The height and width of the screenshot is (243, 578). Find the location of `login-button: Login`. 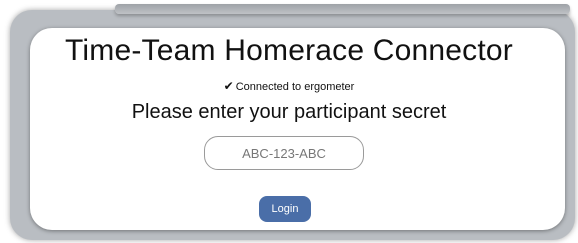

login-button: Login is located at coordinates (285, 209).